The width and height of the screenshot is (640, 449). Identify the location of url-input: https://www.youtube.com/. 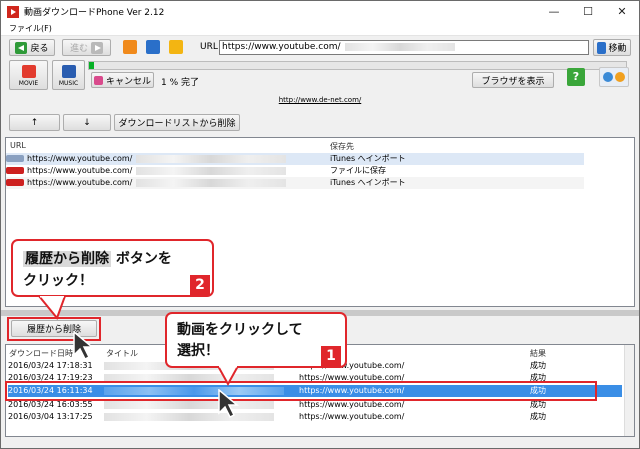
(404, 47).